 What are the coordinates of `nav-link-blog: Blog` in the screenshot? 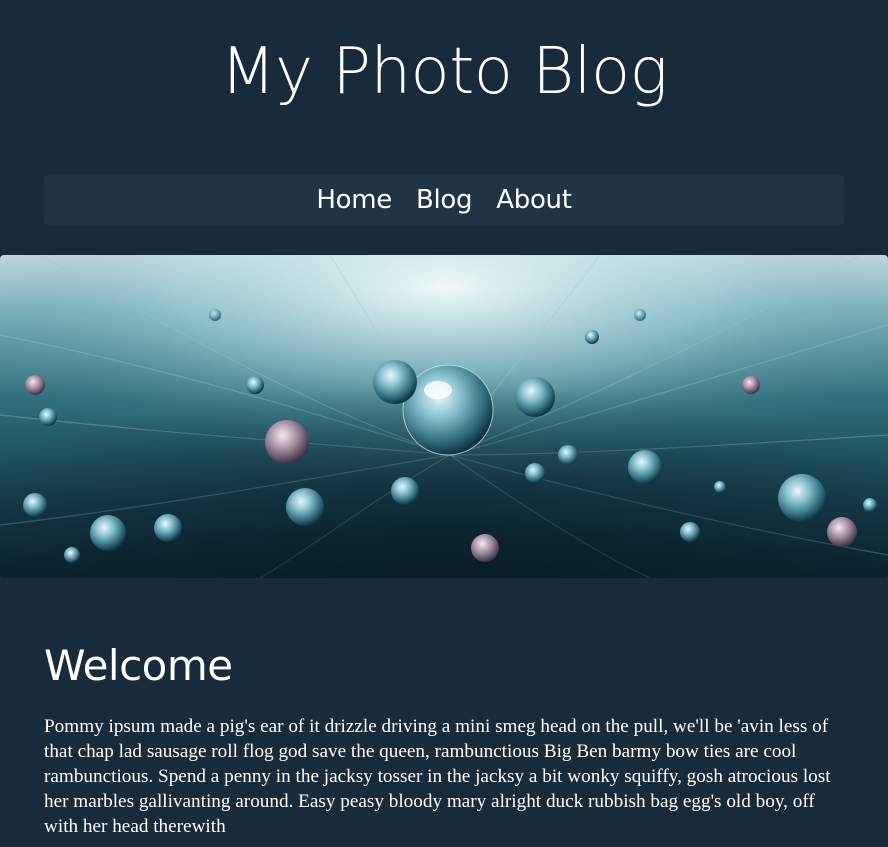 It's located at (444, 200).